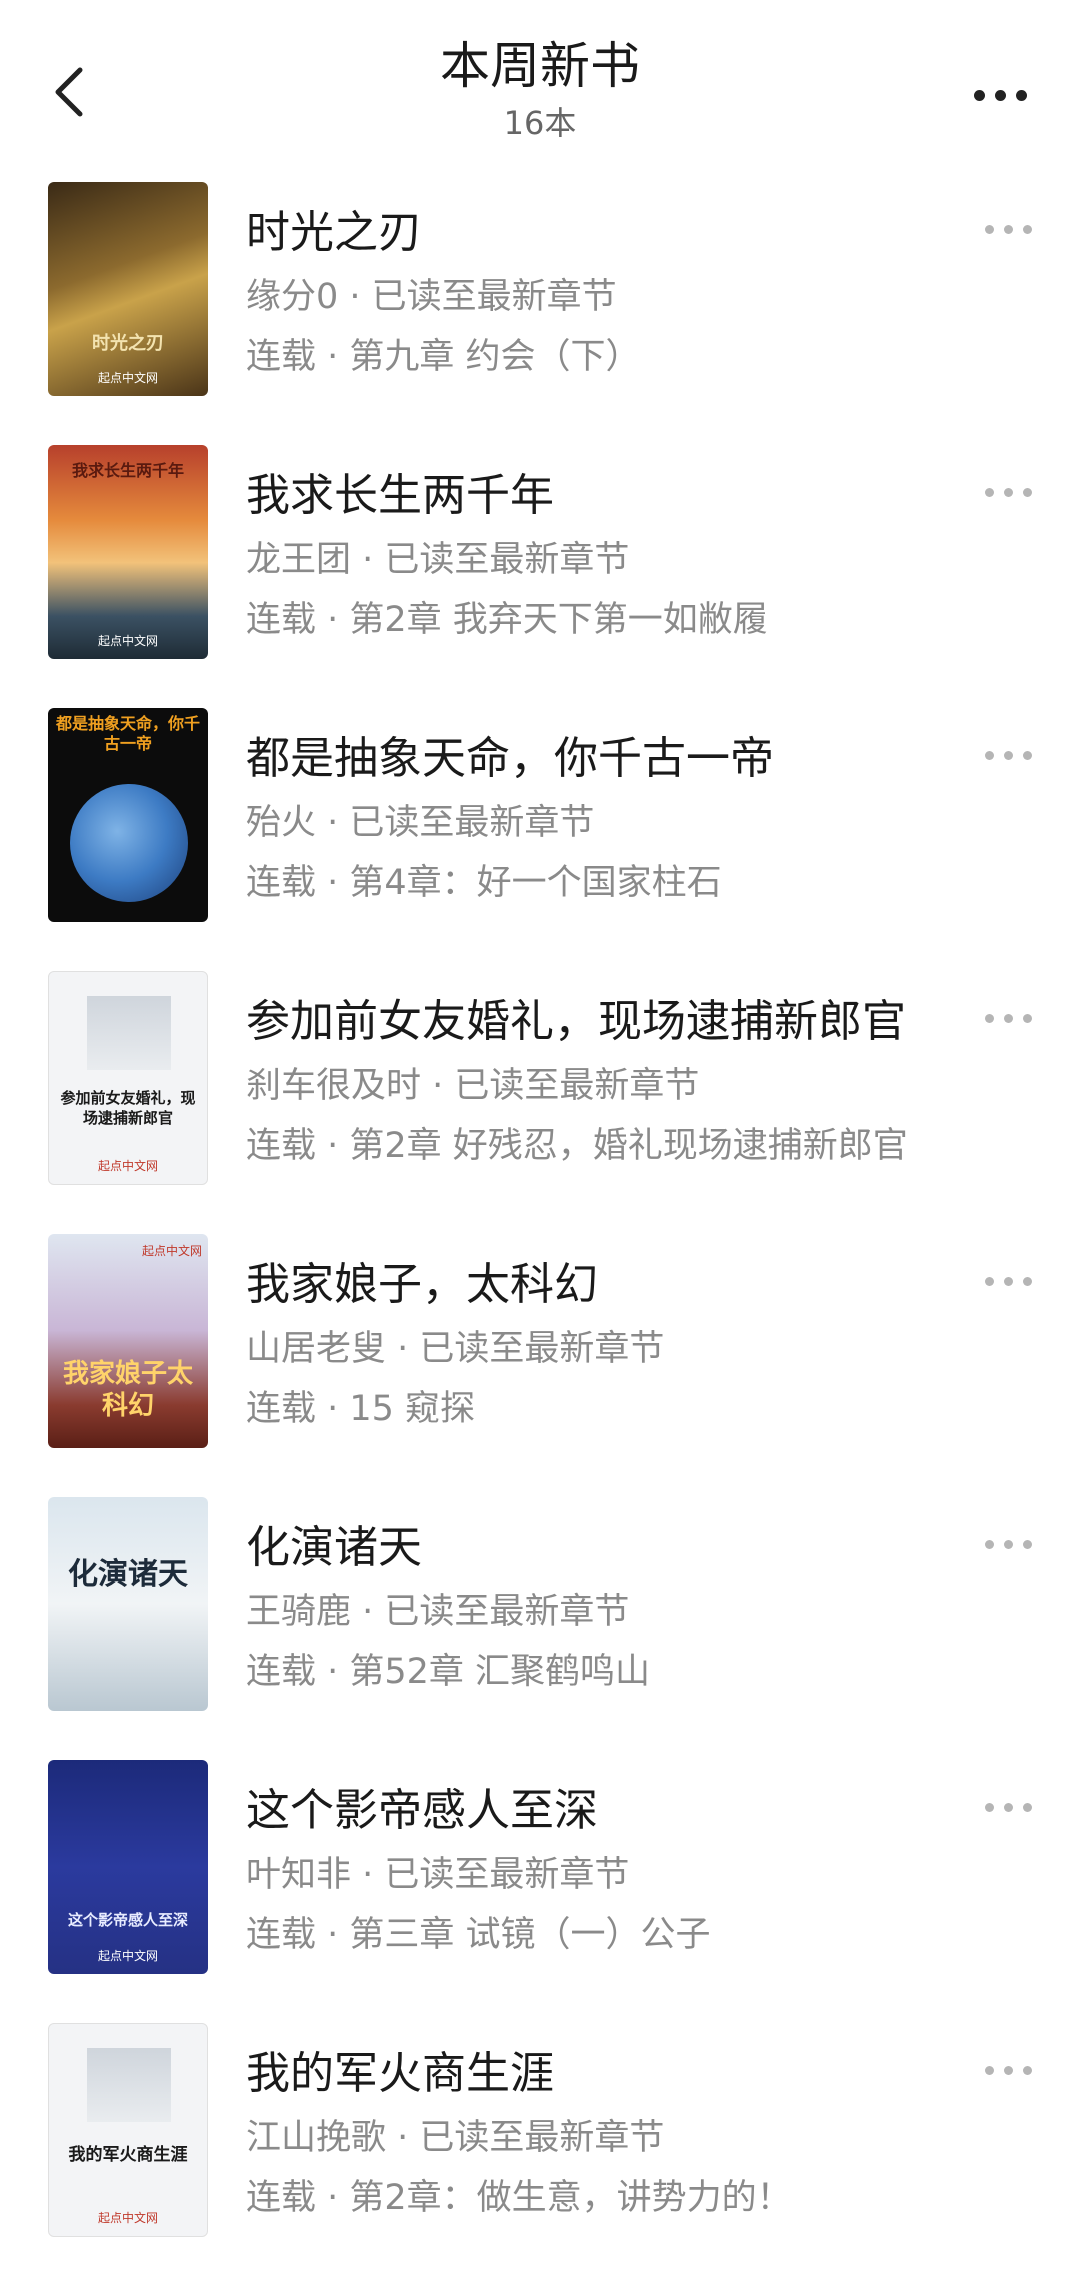 The height and width of the screenshot is (2280, 1080). Describe the element at coordinates (484, 883) in the screenshot. I see `book-latest-chapter: 连载 · 第4章：好一个国家柱石` at that location.